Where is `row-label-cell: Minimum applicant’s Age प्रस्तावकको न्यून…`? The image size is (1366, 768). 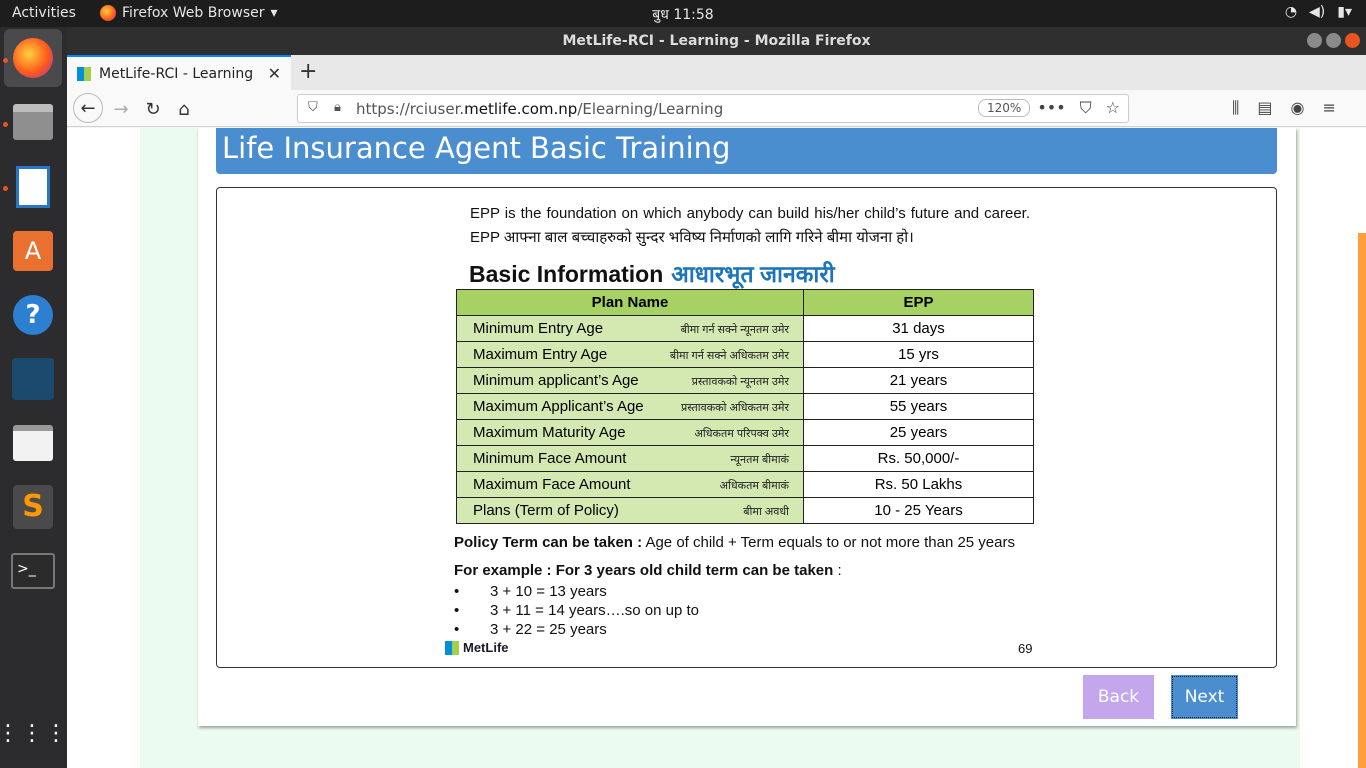 row-label-cell: Minimum applicant’s Age प्रस्तावकको न्यून… is located at coordinates (630, 380).